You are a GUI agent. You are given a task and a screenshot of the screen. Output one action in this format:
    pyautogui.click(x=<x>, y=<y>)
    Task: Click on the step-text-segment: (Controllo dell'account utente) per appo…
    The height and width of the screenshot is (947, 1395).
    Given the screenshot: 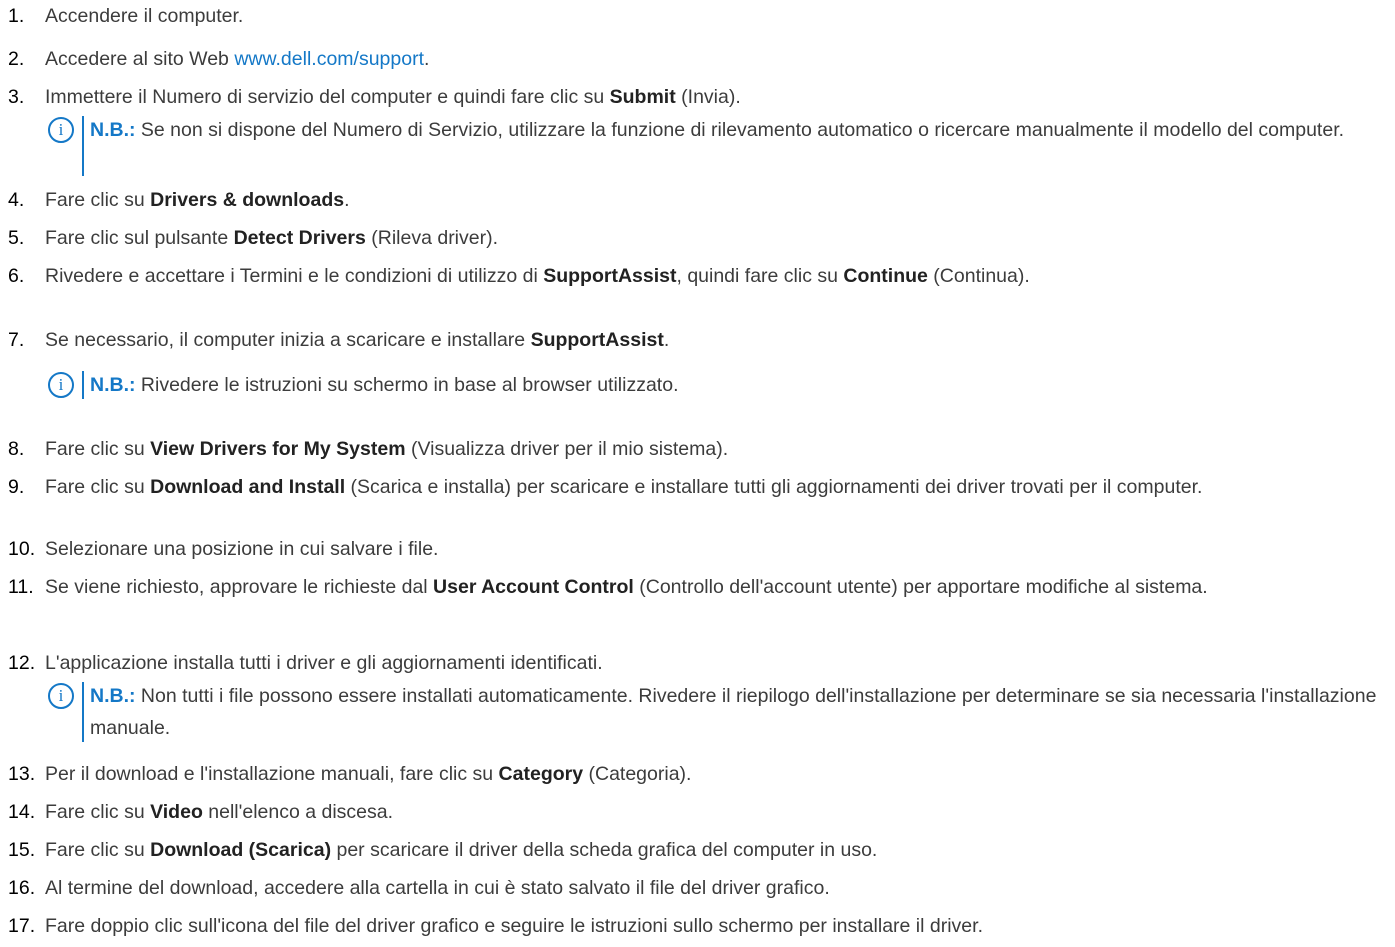 What is the action you would take?
    pyautogui.click(x=920, y=587)
    